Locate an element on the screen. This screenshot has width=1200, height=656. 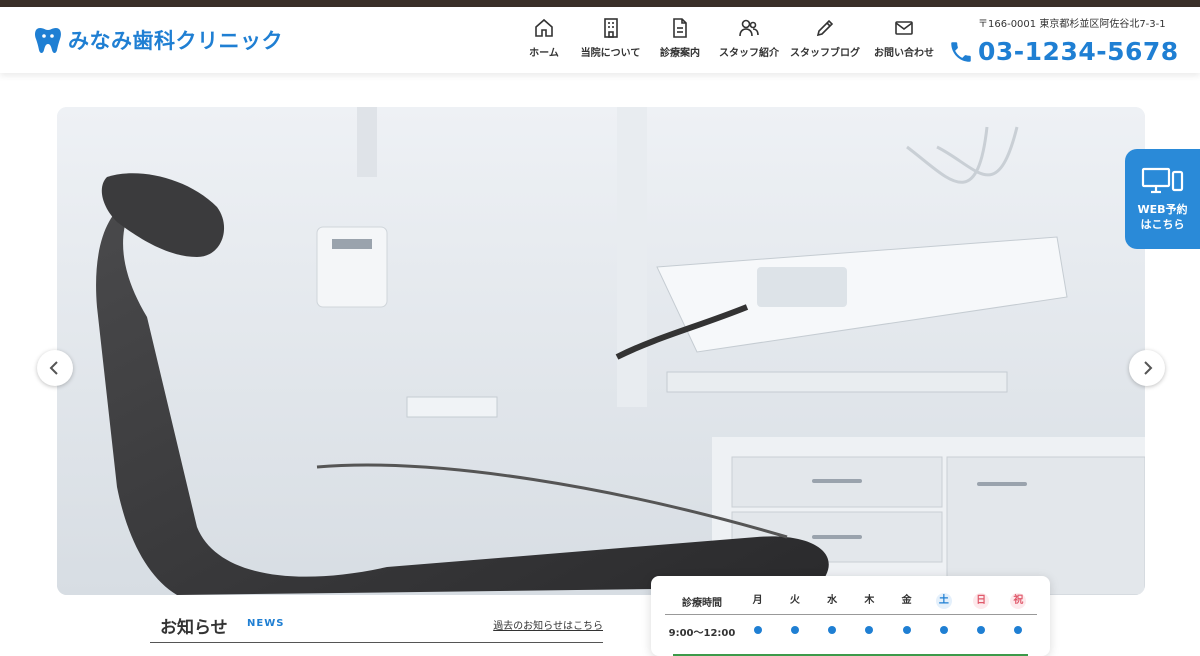
hours-header-row: 診療時間 月 火 水 木 金 土 日 祝 is located at coordinates (851, 601).